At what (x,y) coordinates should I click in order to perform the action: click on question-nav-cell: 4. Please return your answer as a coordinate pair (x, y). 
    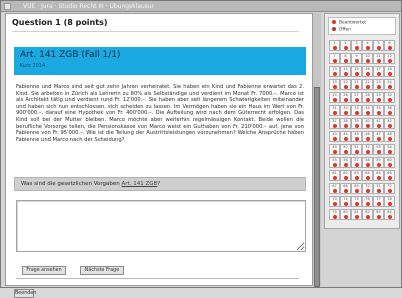
    Looking at the image, I should click on (367, 45).